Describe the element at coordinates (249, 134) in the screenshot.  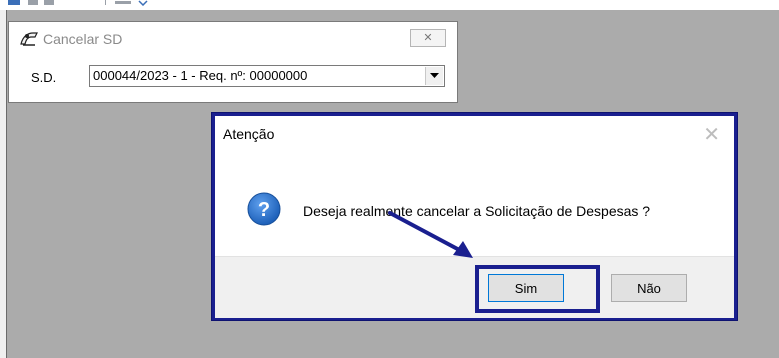
I see `dialog-title: Atenção` at that location.